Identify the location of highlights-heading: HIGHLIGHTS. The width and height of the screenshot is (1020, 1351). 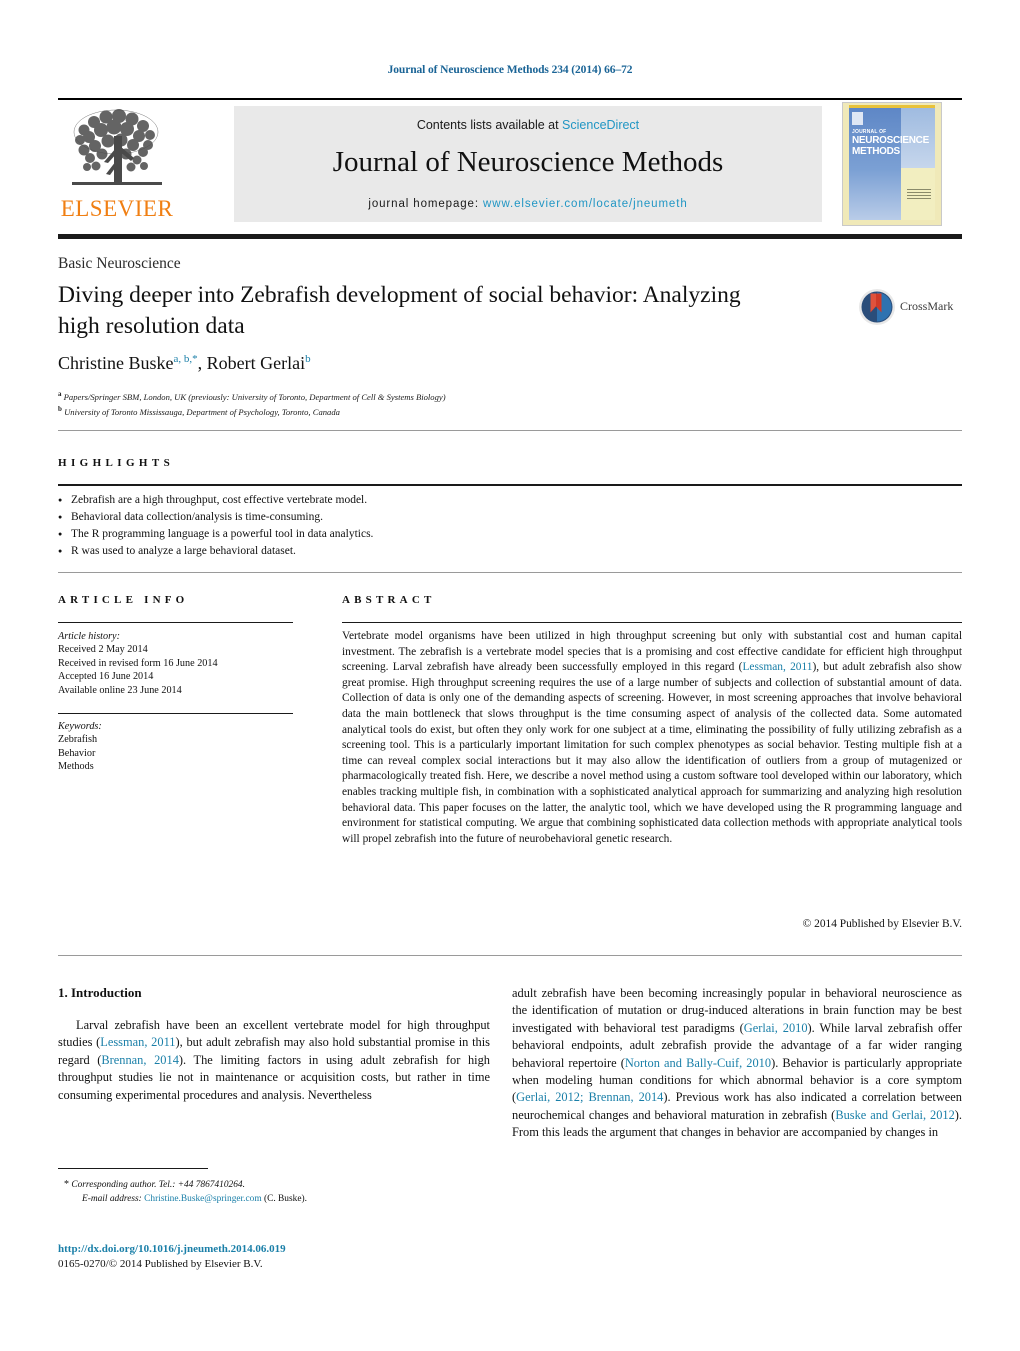
(116, 463).